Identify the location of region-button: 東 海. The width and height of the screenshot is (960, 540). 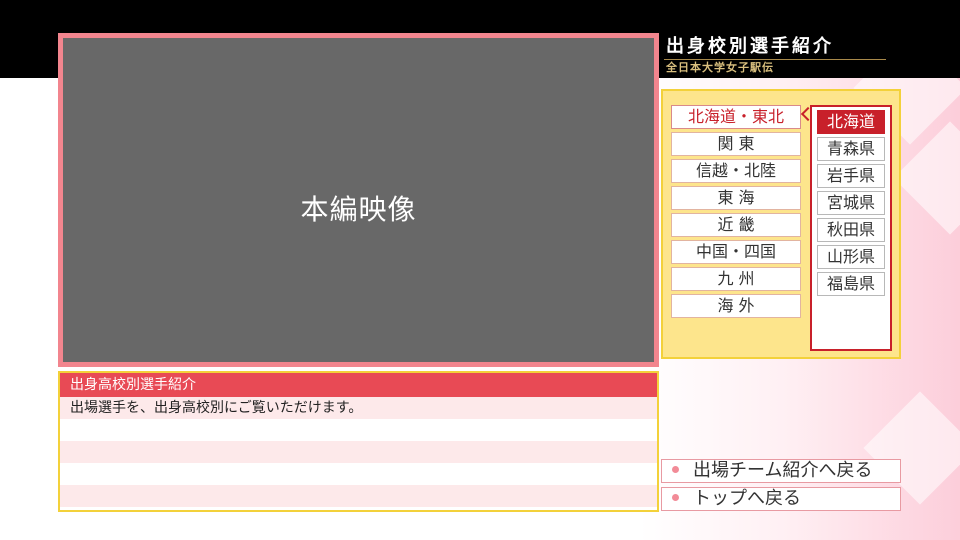
(736, 198).